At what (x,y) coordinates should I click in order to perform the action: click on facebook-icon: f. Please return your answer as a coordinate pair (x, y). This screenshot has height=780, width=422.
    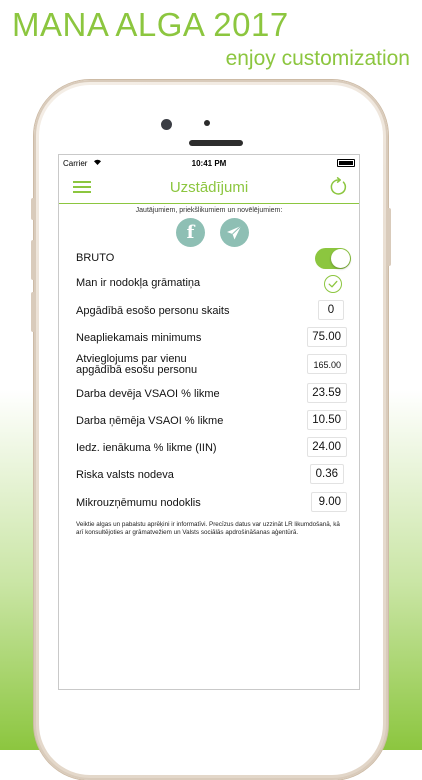
    Looking at the image, I should click on (190, 232).